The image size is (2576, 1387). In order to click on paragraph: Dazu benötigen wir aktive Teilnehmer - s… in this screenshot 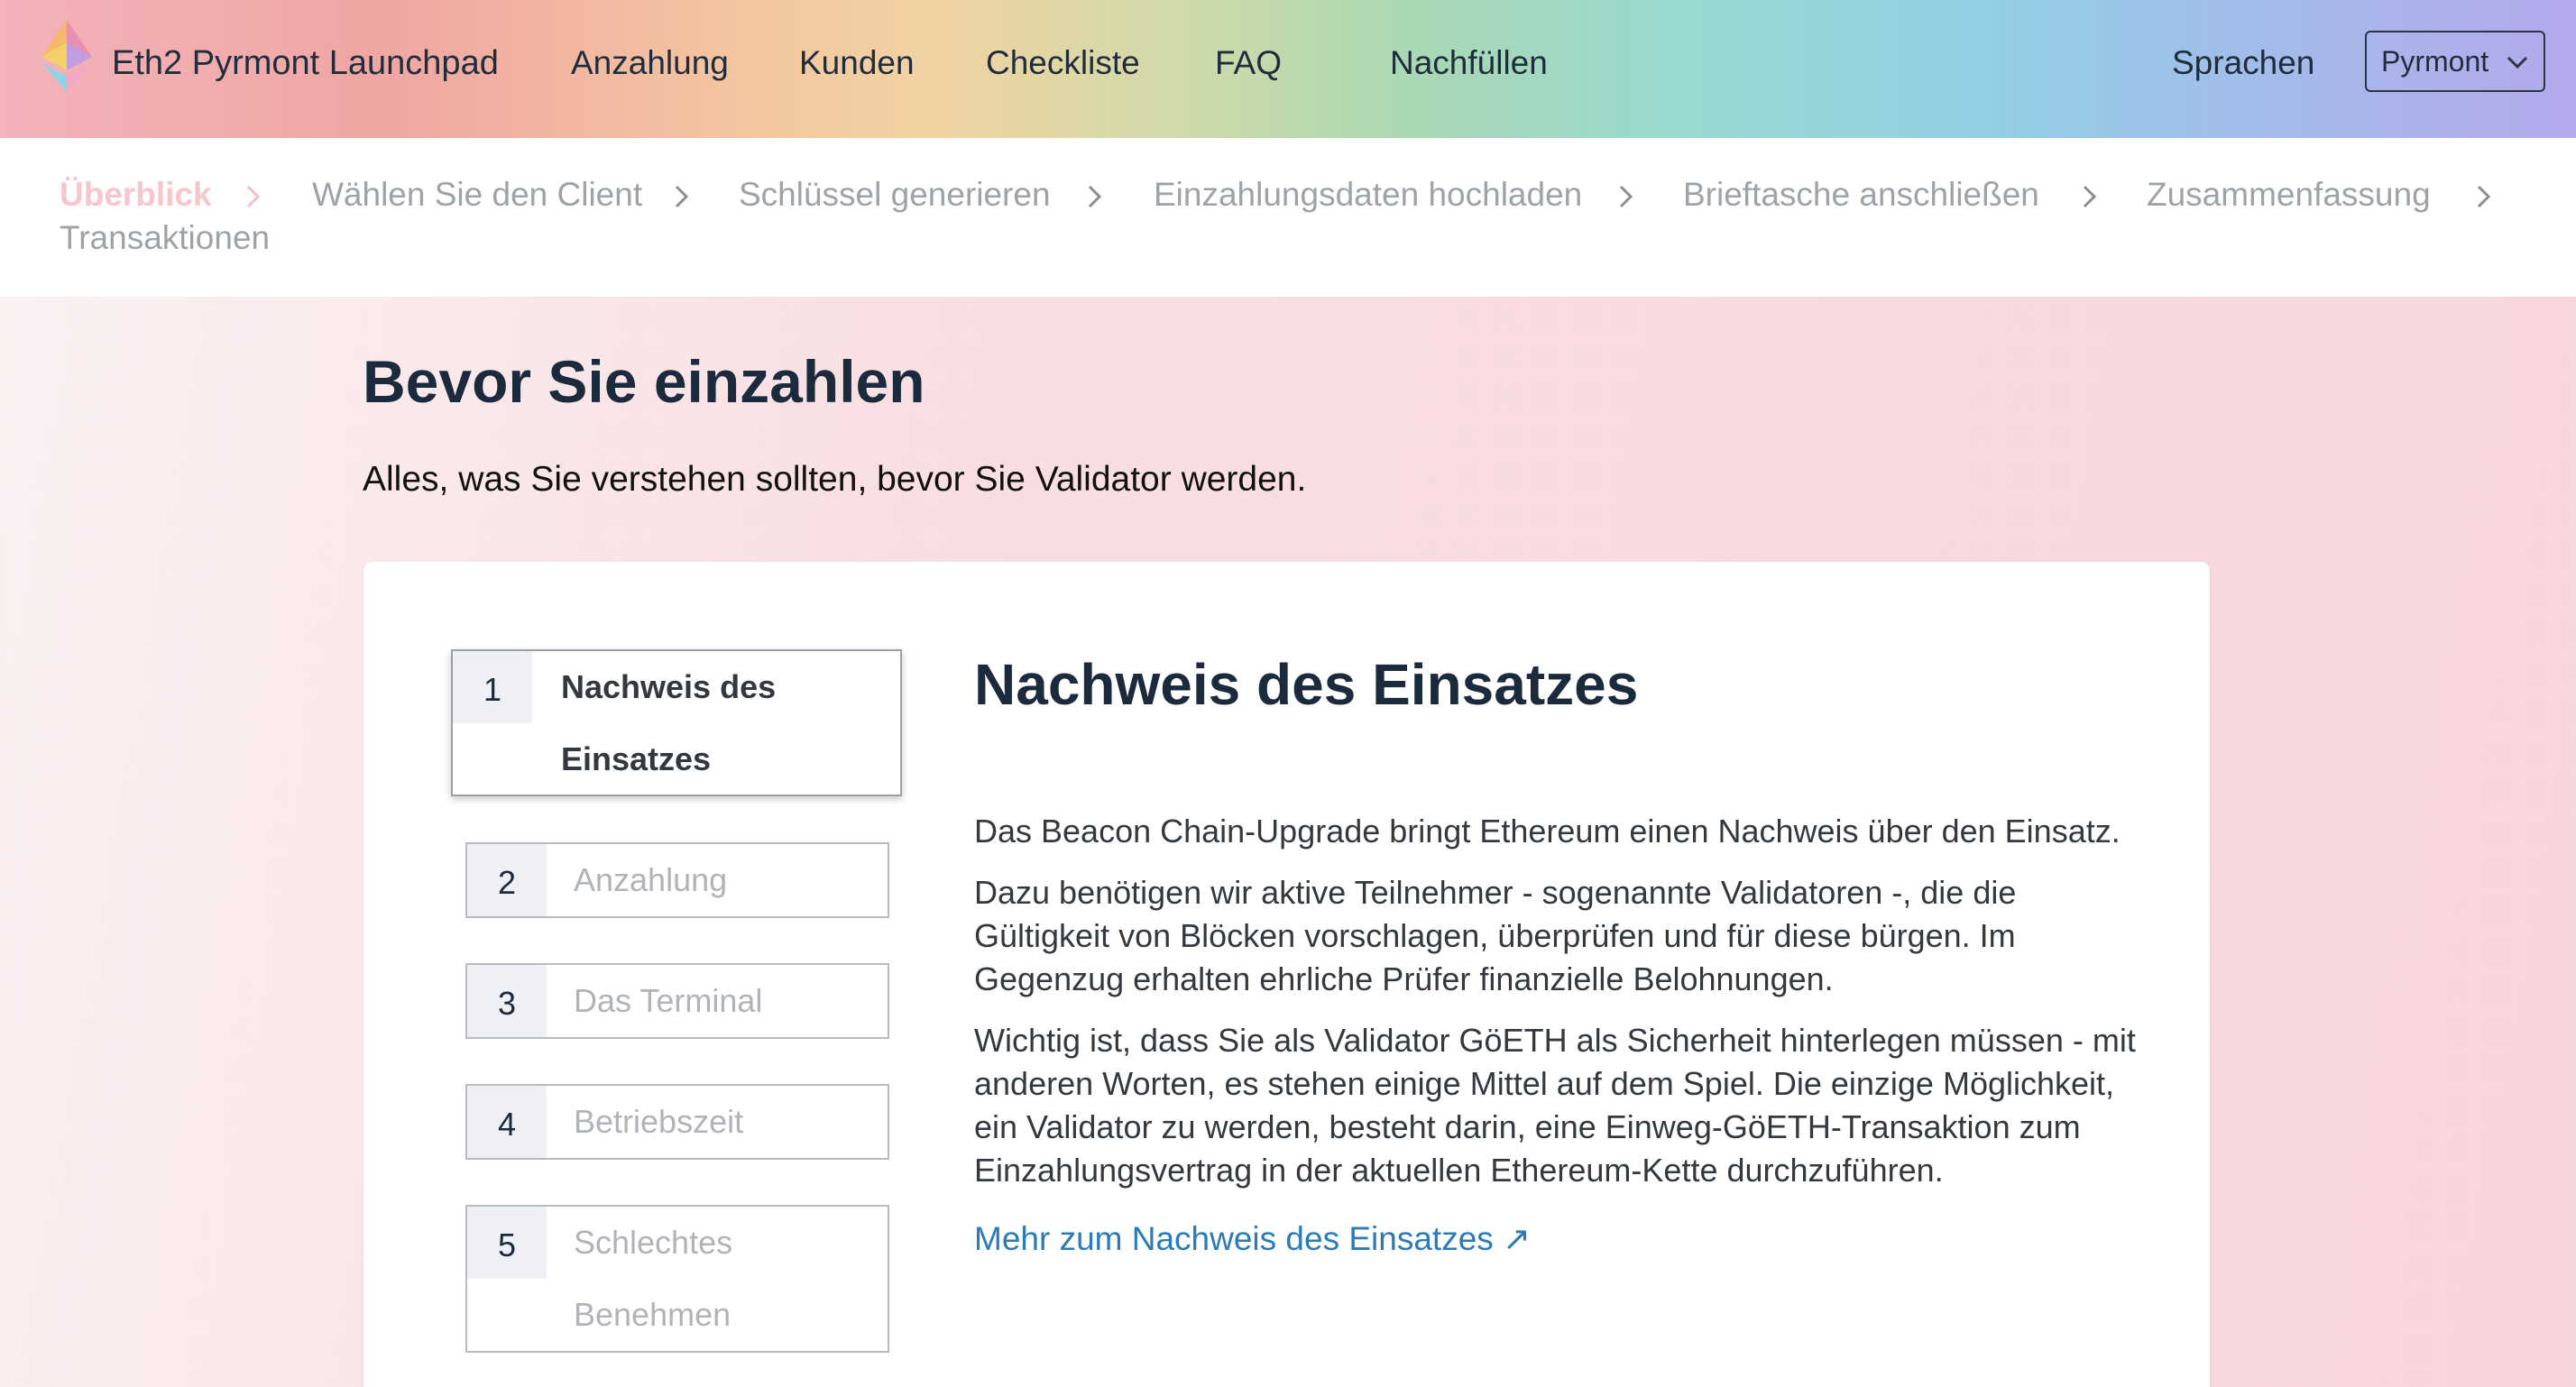, I will do `click(1495, 935)`.